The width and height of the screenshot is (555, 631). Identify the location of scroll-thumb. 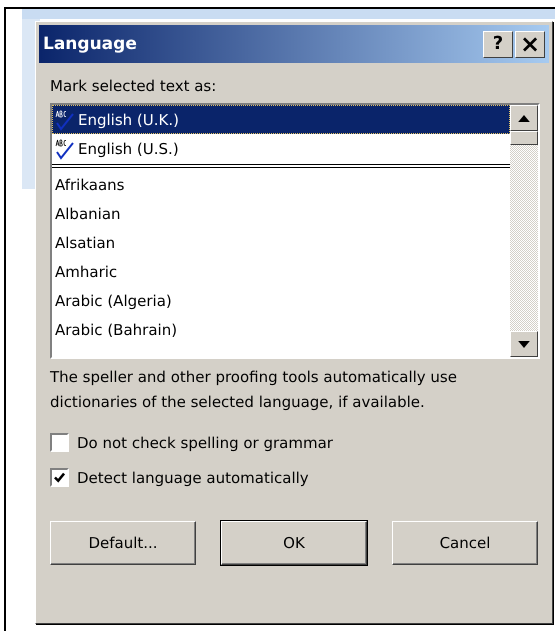
(524, 138).